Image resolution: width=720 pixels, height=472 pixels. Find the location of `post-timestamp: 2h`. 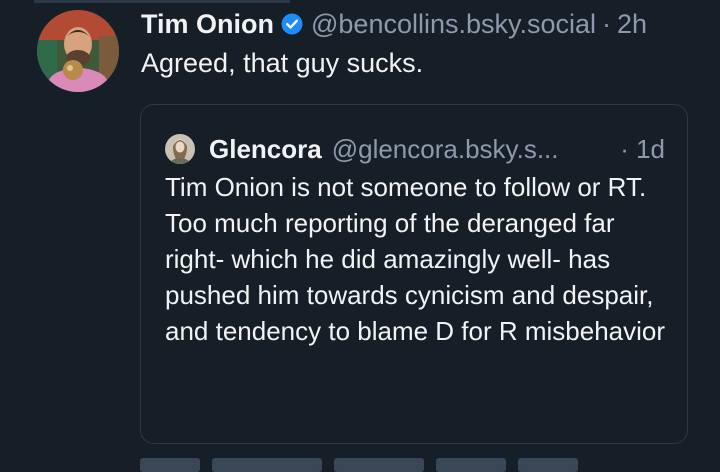

post-timestamp: 2h is located at coordinates (632, 24).